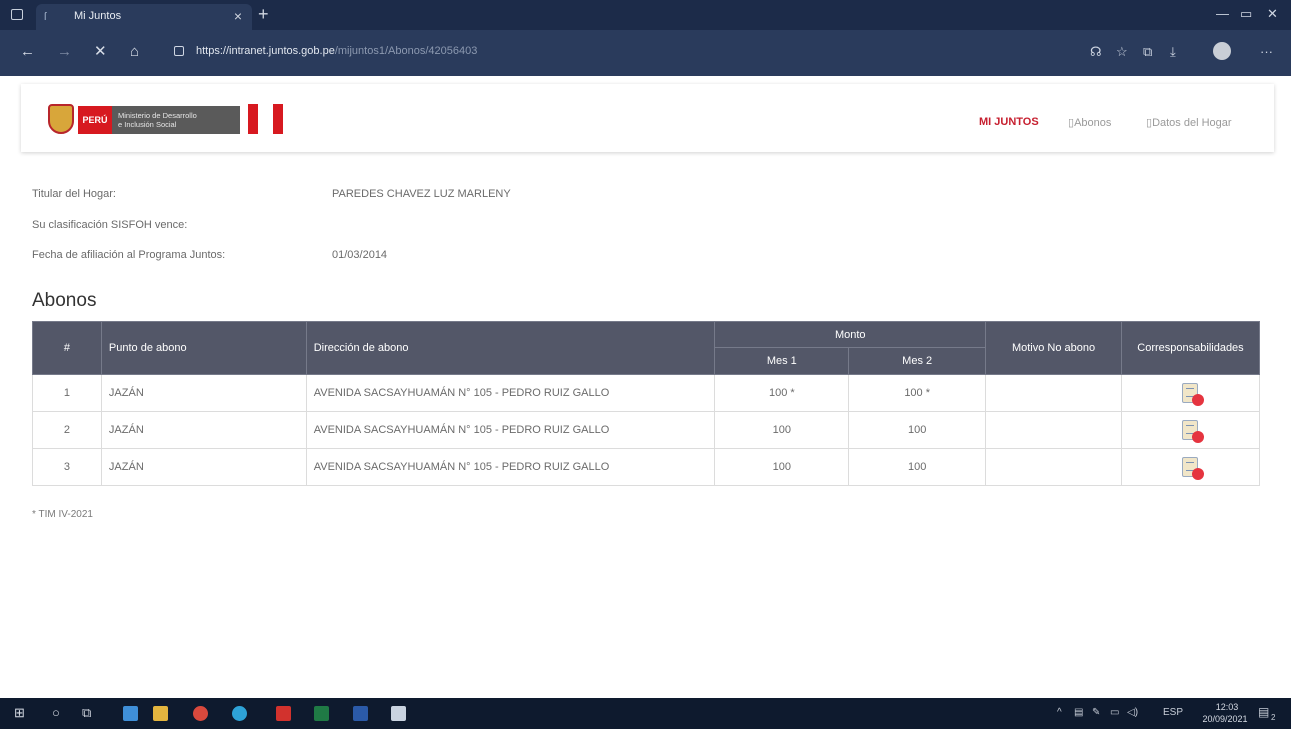 This screenshot has height=729, width=1291. Describe the element at coordinates (19, 713) in the screenshot. I see `start-icon: ⊞` at that location.